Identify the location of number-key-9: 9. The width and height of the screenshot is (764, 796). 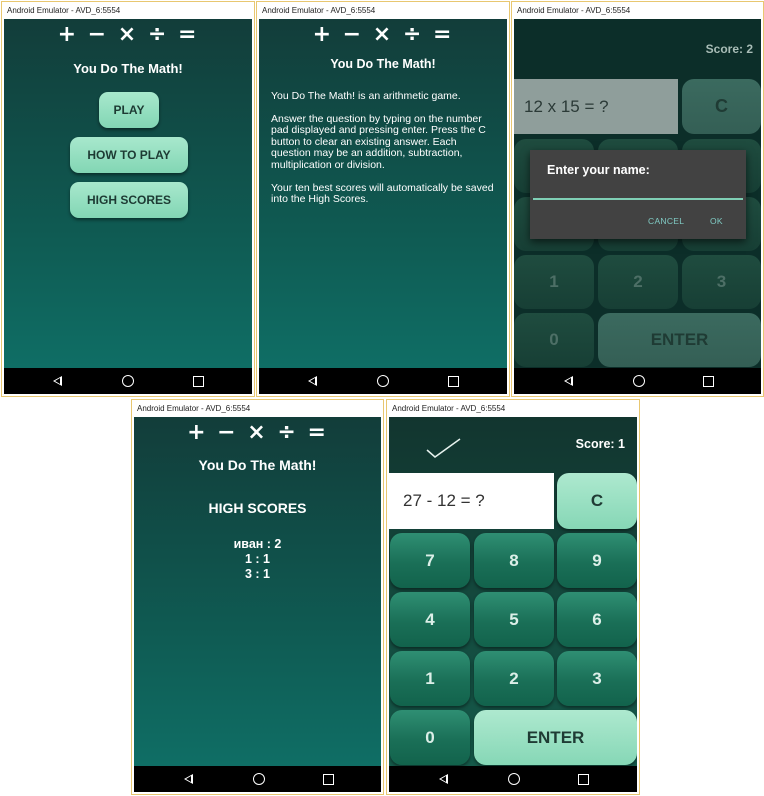
(597, 560).